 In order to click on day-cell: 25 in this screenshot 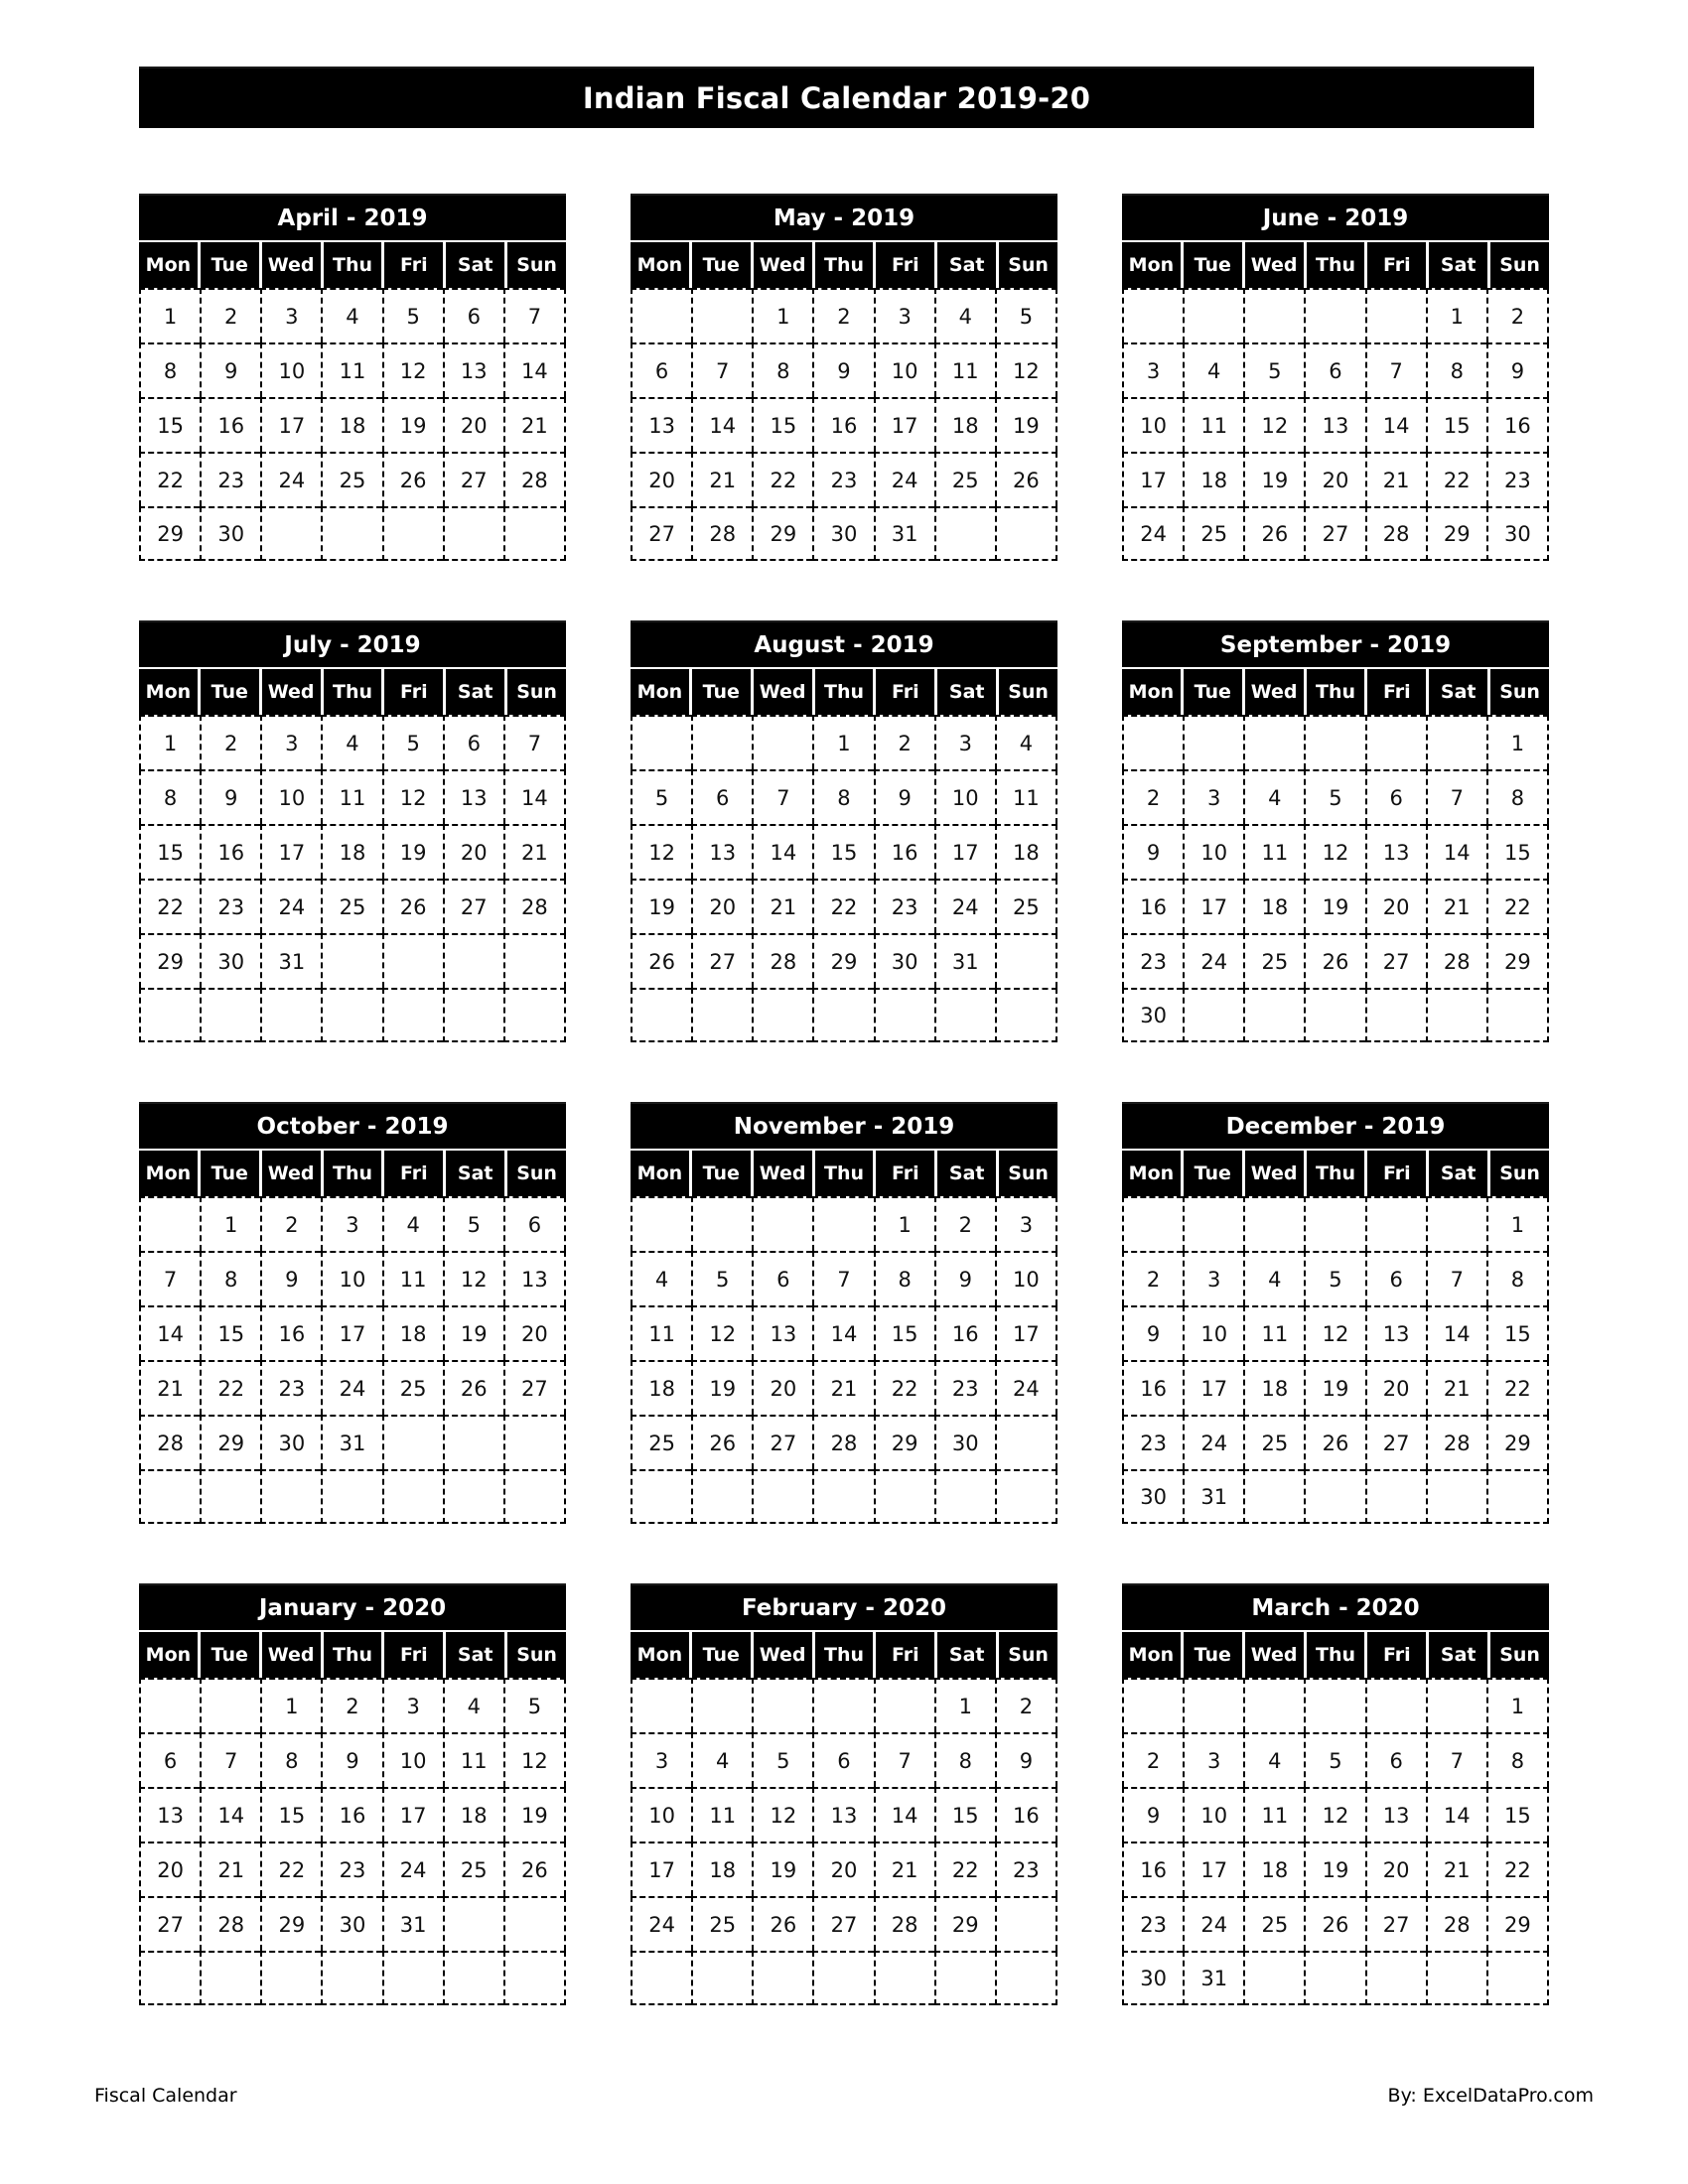, I will do `click(964, 479)`.